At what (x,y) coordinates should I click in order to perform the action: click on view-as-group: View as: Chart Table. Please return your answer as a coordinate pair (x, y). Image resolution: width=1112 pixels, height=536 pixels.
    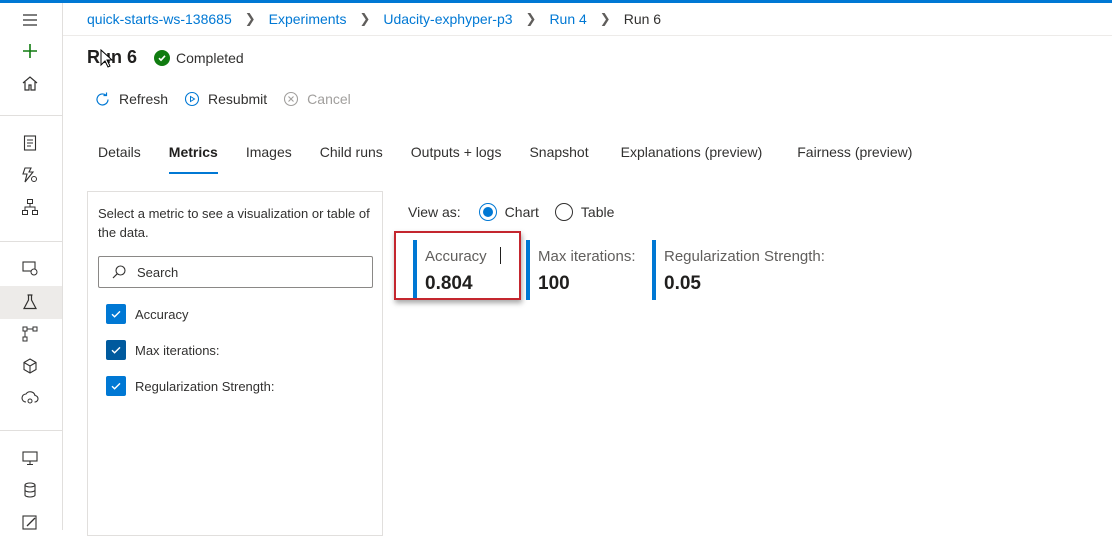
    Looking at the image, I should click on (516, 212).